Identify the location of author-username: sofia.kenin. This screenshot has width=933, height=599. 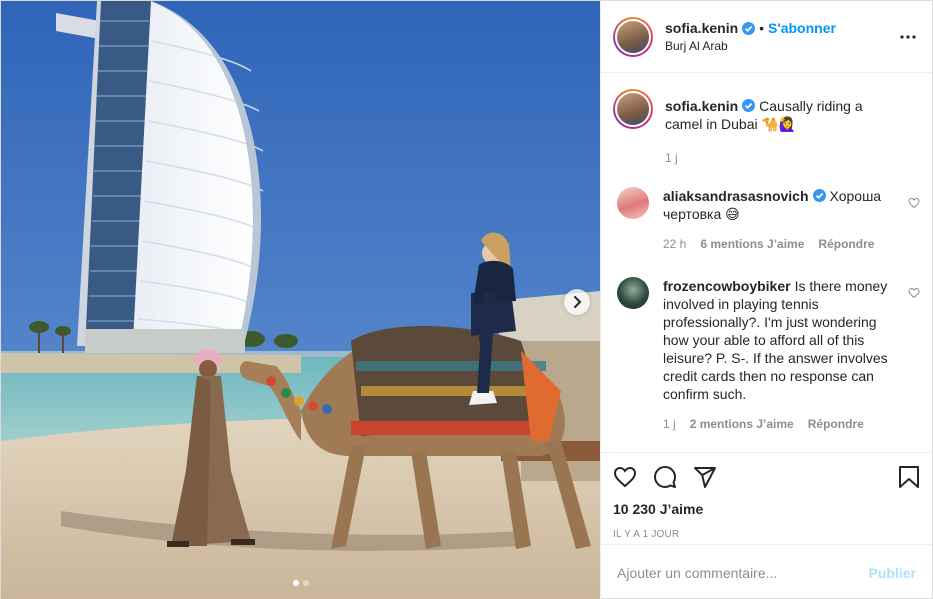
(701, 28).